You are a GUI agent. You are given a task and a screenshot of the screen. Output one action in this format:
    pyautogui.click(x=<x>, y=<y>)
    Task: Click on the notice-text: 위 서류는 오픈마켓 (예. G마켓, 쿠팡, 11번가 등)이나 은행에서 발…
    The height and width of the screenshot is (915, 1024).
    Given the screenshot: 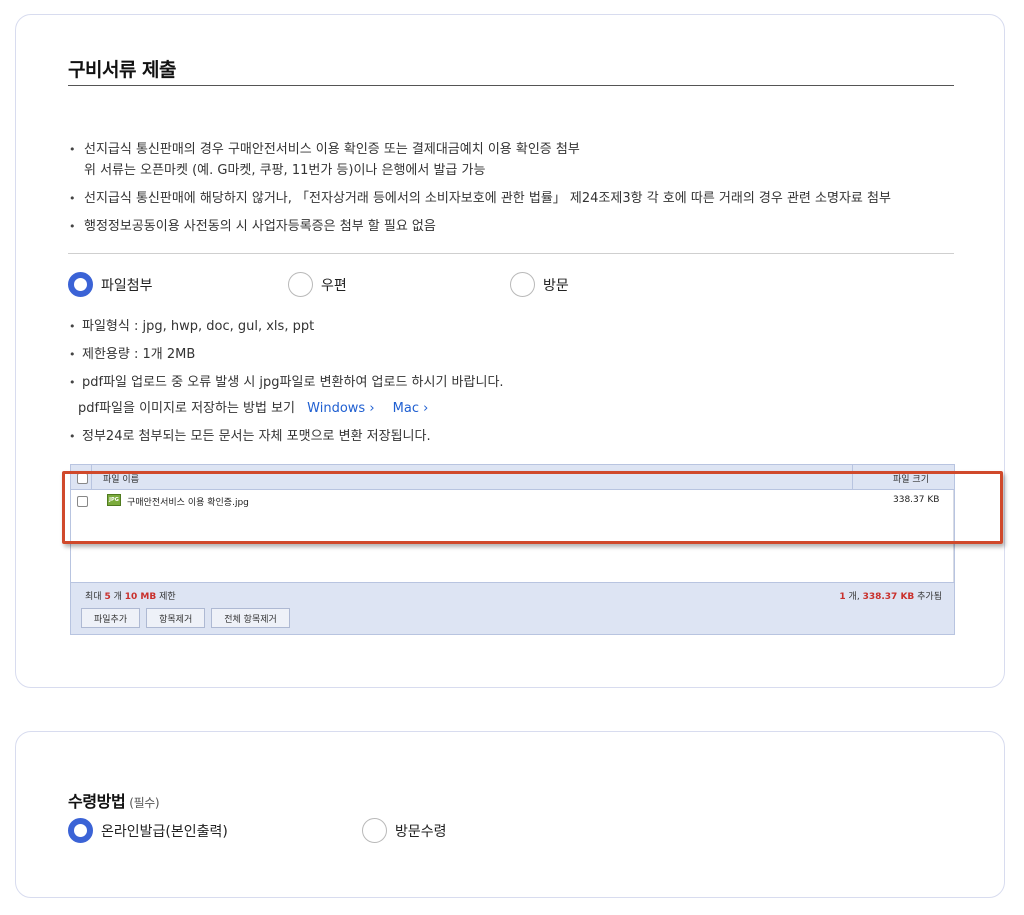 What is the action you would take?
    pyautogui.click(x=285, y=170)
    